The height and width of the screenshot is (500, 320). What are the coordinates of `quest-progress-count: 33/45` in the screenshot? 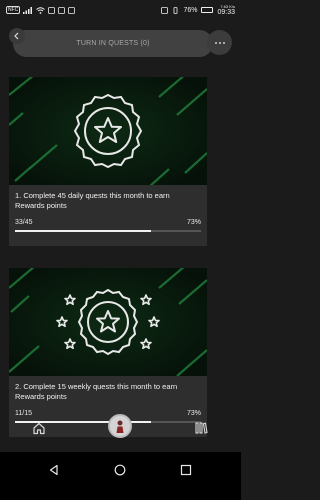 It's located at (24, 222).